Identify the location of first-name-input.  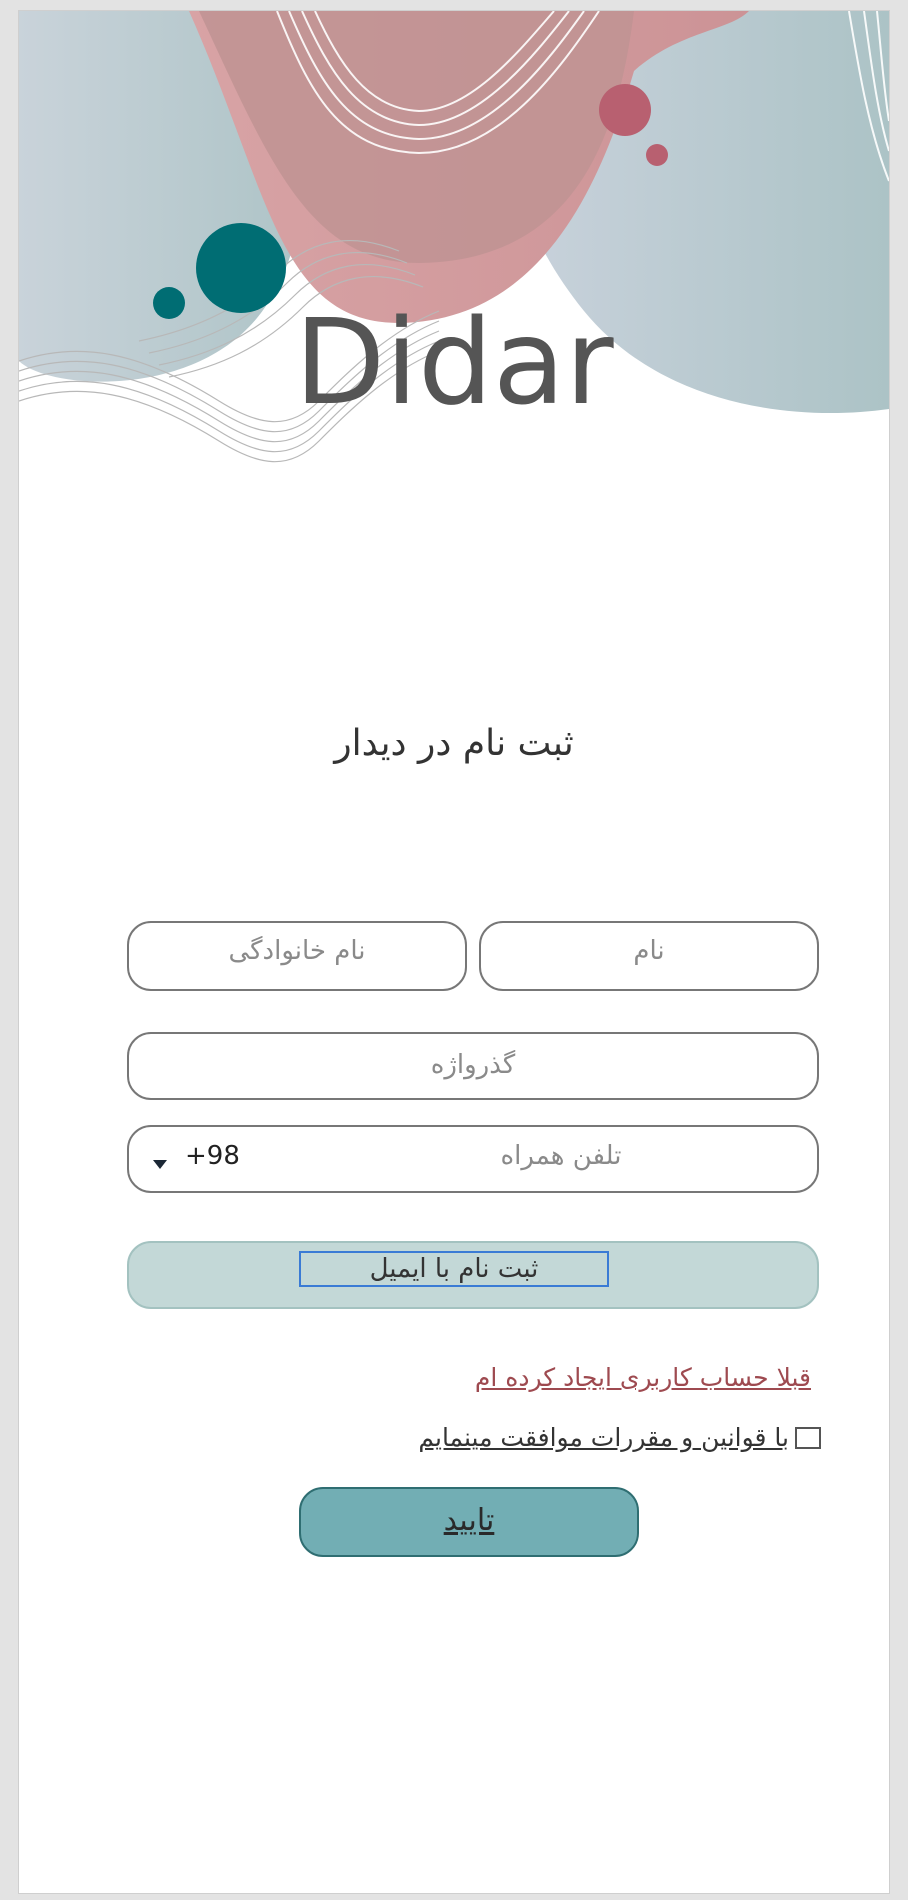
(649, 956).